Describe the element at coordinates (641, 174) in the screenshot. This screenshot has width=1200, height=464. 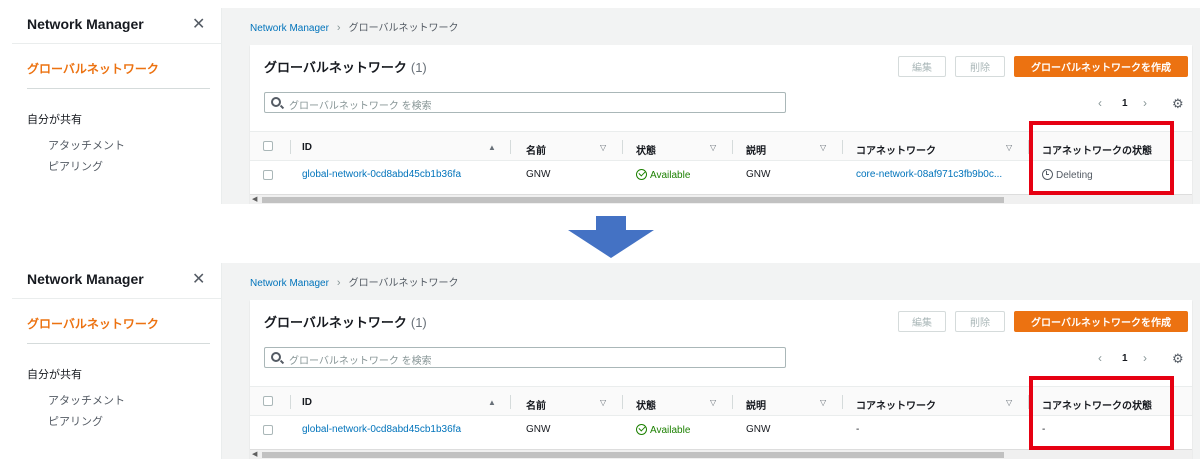
I see `check-circle-icon` at that location.